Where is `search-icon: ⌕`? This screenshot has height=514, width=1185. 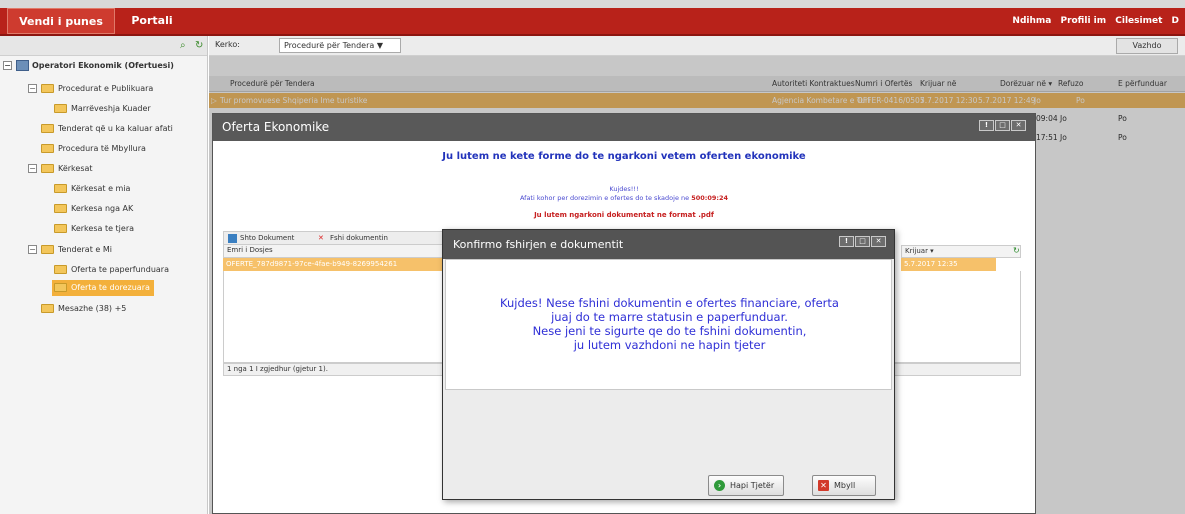
search-icon: ⌕ is located at coordinates (185, 45).